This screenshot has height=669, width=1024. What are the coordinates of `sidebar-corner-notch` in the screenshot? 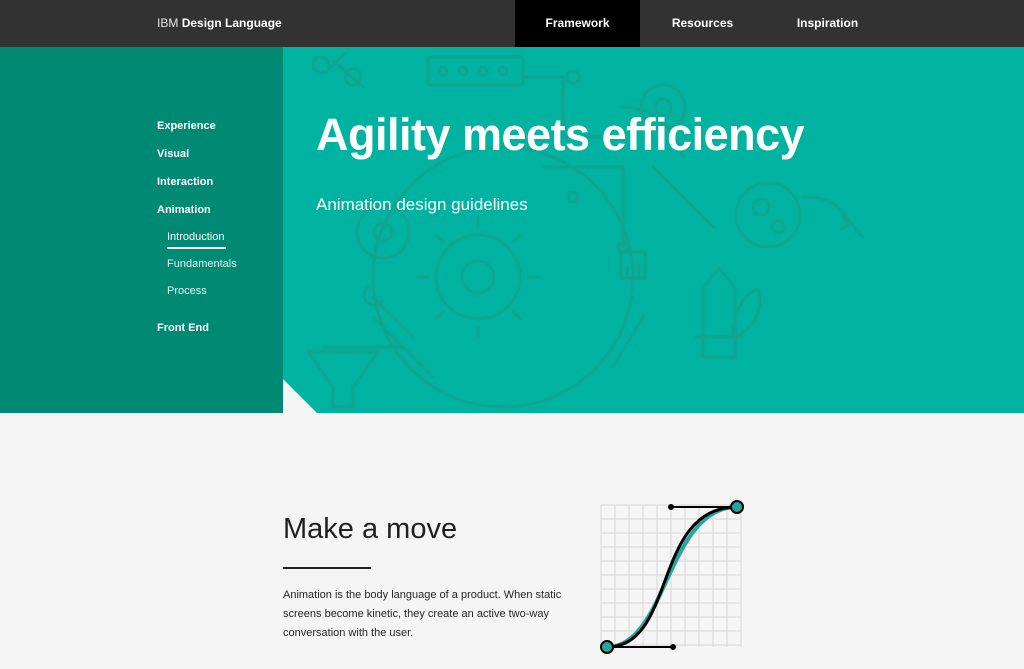 It's located at (300, 396).